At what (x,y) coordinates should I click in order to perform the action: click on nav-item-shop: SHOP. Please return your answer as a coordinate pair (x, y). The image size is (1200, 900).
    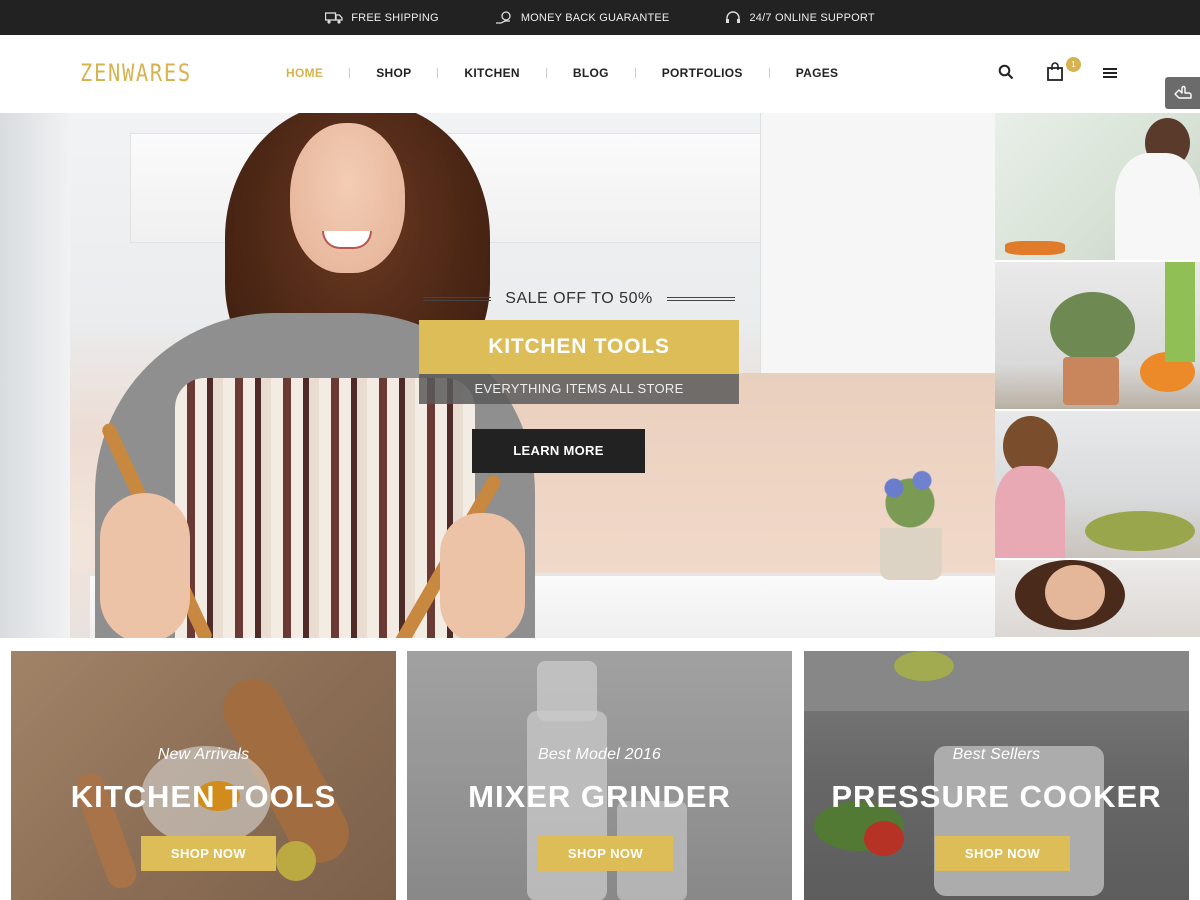
    Looking at the image, I should click on (393, 73).